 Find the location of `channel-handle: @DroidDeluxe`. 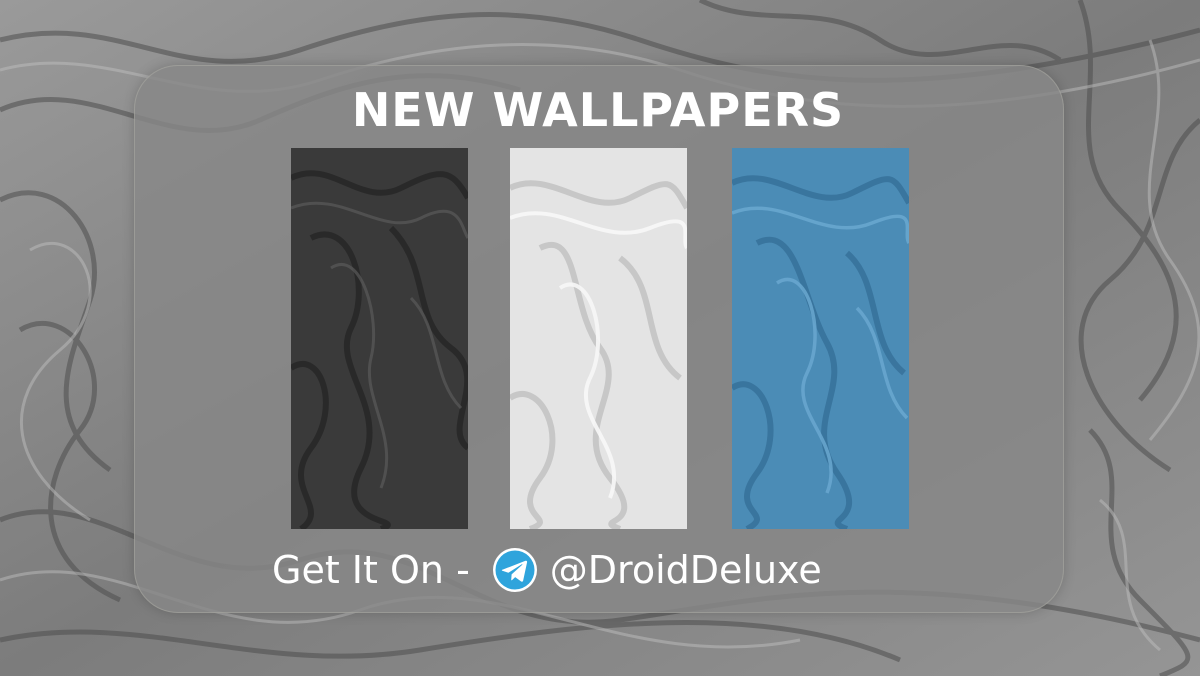

channel-handle: @DroidDeluxe is located at coordinates (686, 570).